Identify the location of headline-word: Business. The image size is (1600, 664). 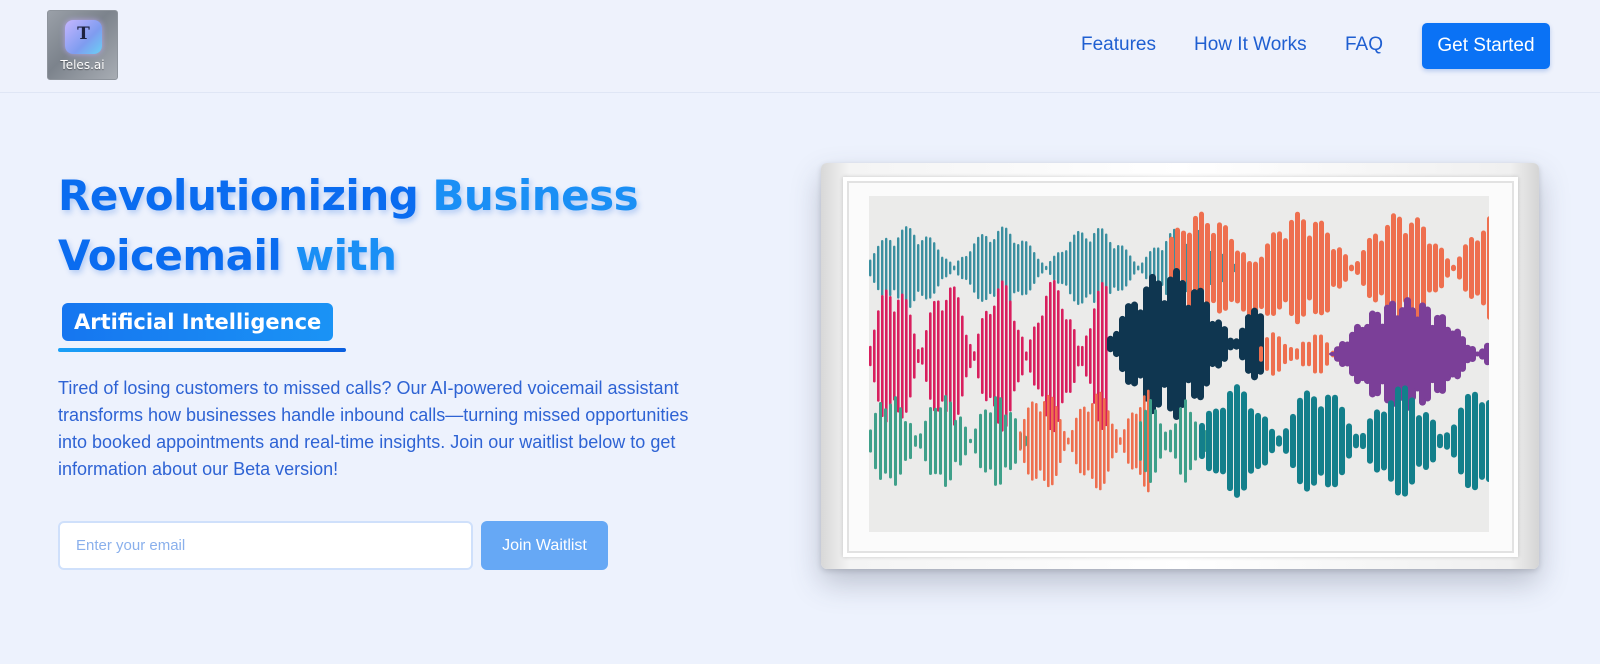
(535, 195).